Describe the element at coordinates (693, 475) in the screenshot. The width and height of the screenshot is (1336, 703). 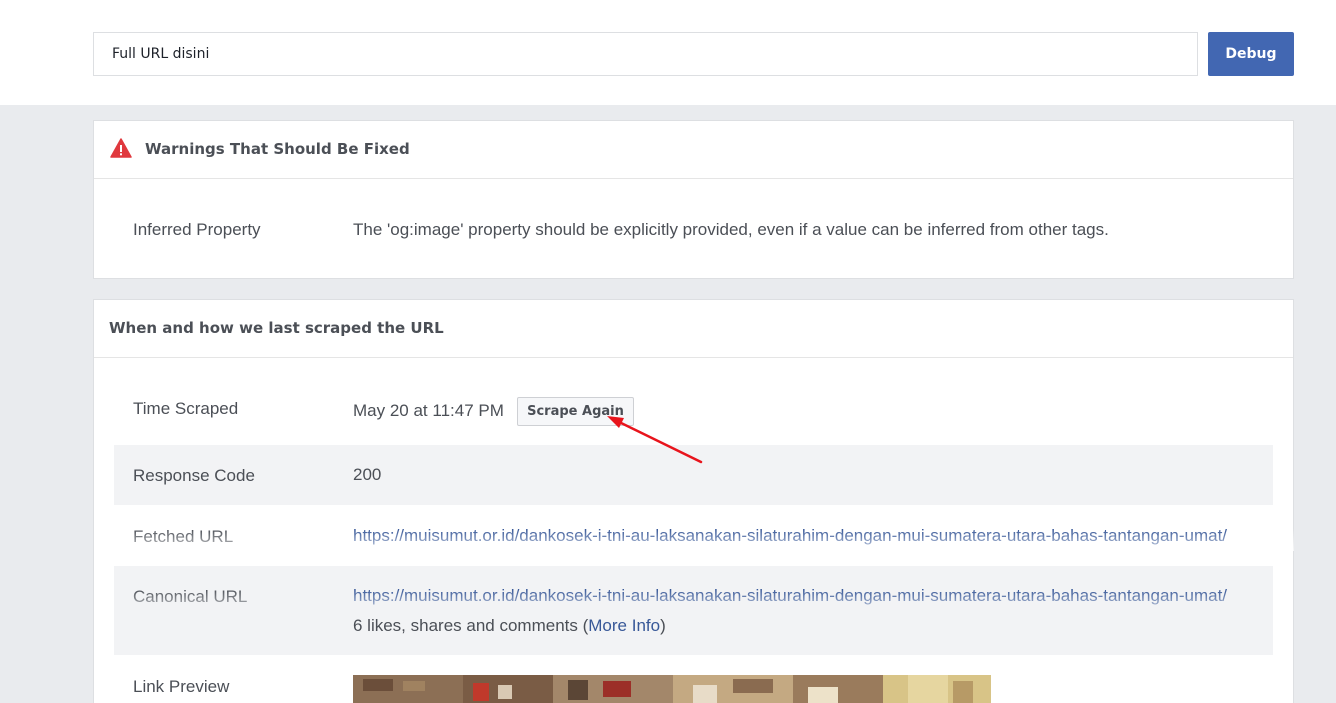
I see `response-code-row` at that location.